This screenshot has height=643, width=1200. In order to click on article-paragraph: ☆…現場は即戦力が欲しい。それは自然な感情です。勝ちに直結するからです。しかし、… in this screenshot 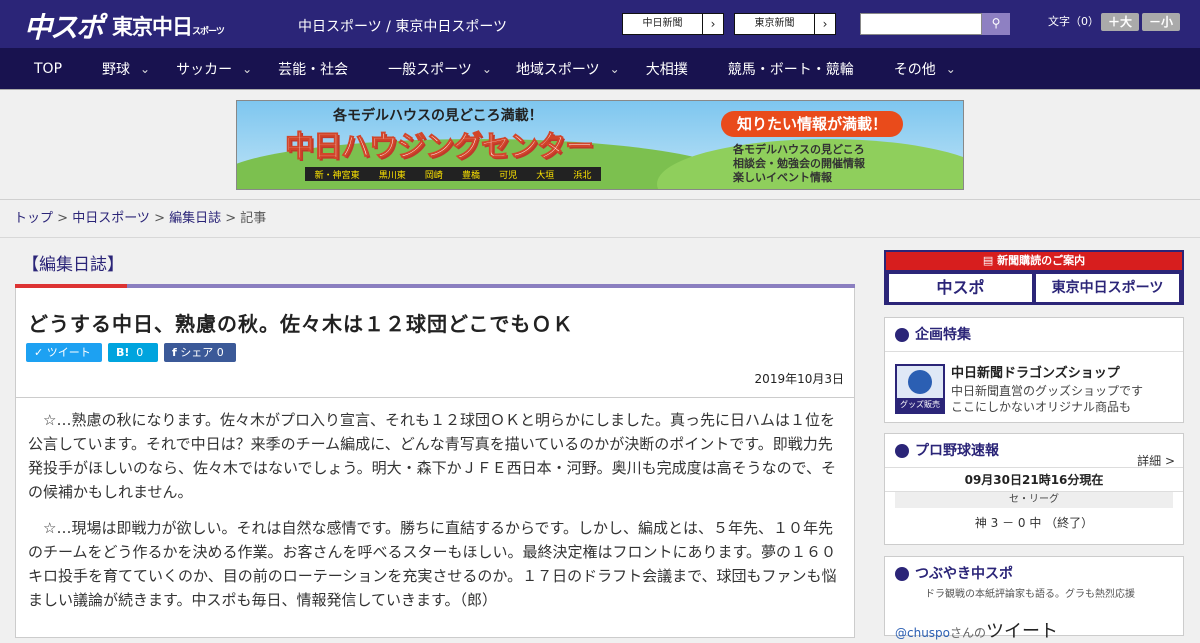, I will do `click(432, 564)`.